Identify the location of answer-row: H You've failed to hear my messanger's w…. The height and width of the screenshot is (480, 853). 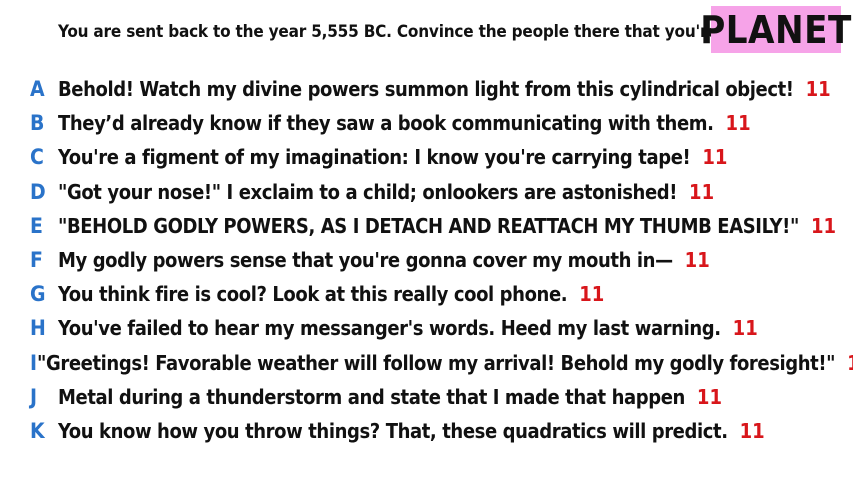
(426, 328).